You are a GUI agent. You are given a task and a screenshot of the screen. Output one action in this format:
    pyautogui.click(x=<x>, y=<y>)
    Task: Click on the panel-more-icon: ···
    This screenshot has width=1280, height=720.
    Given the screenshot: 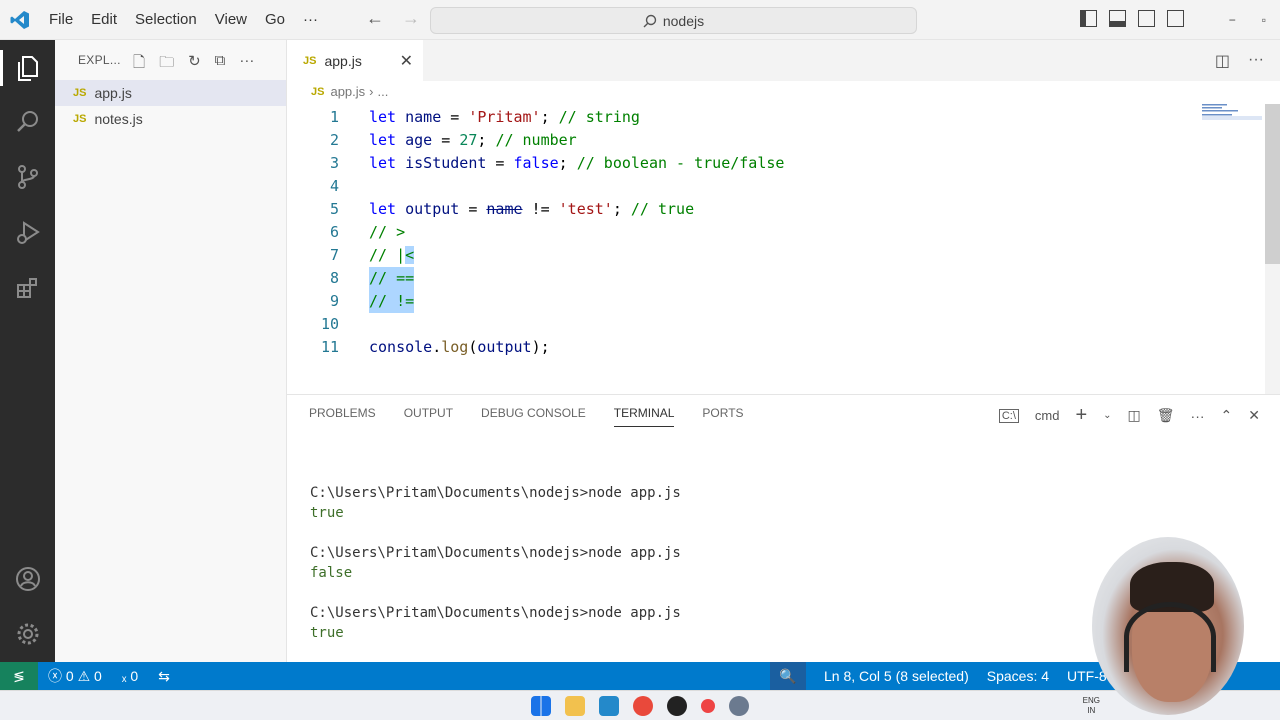 What is the action you would take?
    pyautogui.click(x=1198, y=416)
    